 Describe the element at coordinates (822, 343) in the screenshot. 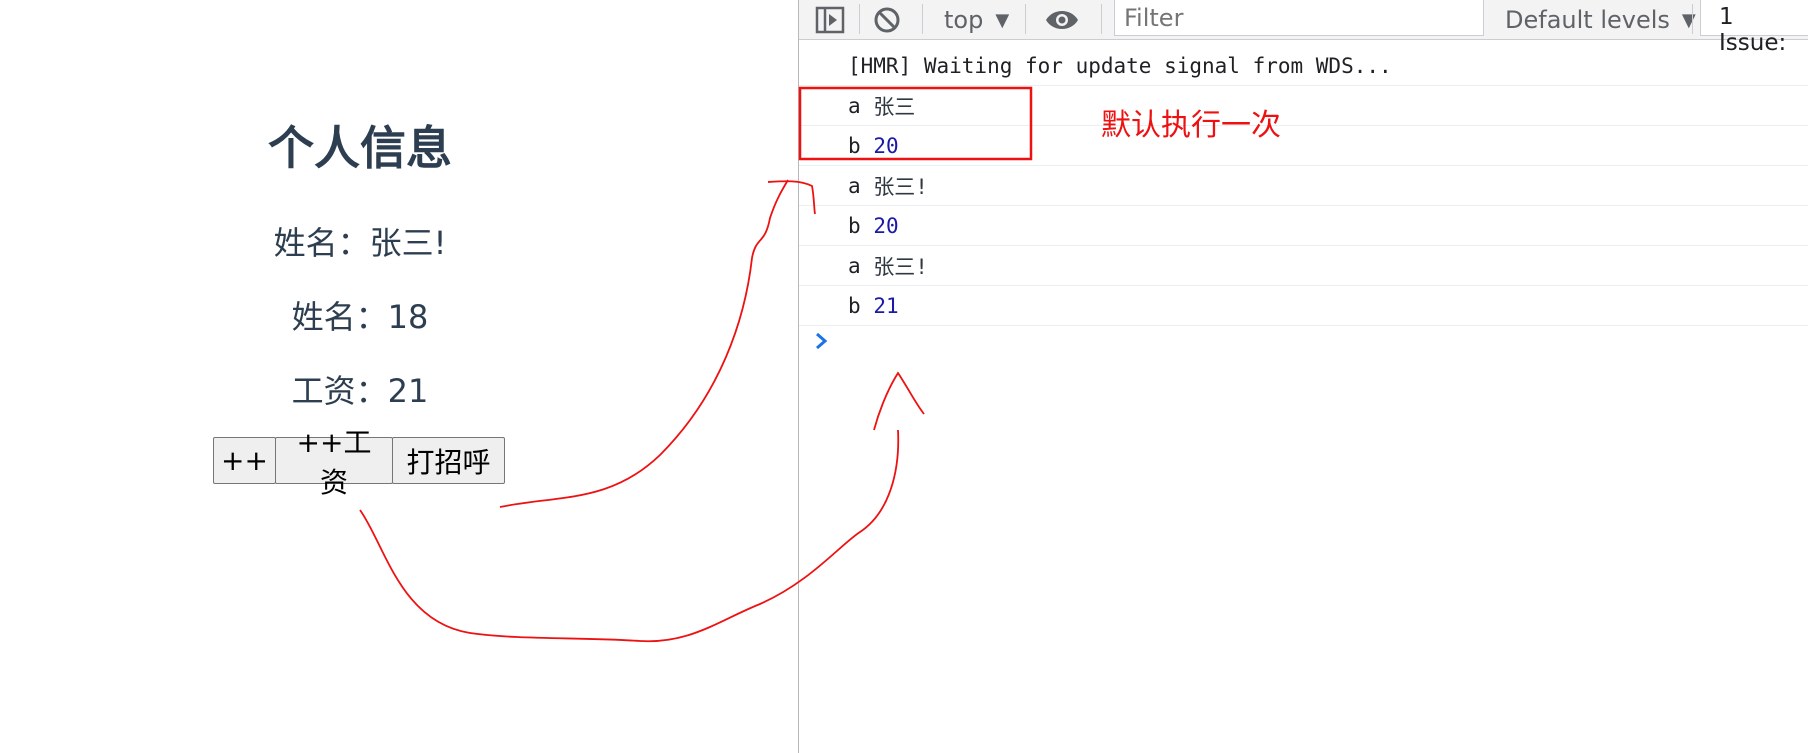

I see `console-prompt` at that location.